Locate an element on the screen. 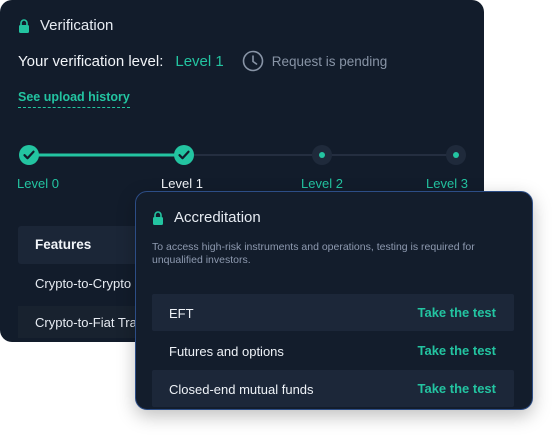 This screenshot has width=557, height=448. level-1-check-icon is located at coordinates (184, 155).